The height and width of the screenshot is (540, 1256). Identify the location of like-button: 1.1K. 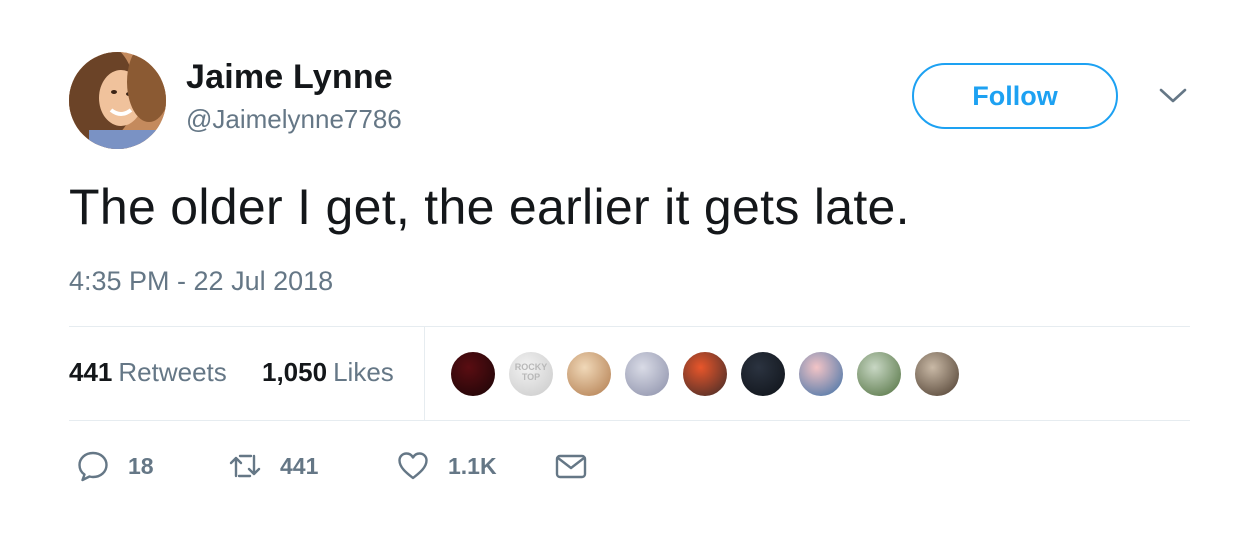
(446, 466).